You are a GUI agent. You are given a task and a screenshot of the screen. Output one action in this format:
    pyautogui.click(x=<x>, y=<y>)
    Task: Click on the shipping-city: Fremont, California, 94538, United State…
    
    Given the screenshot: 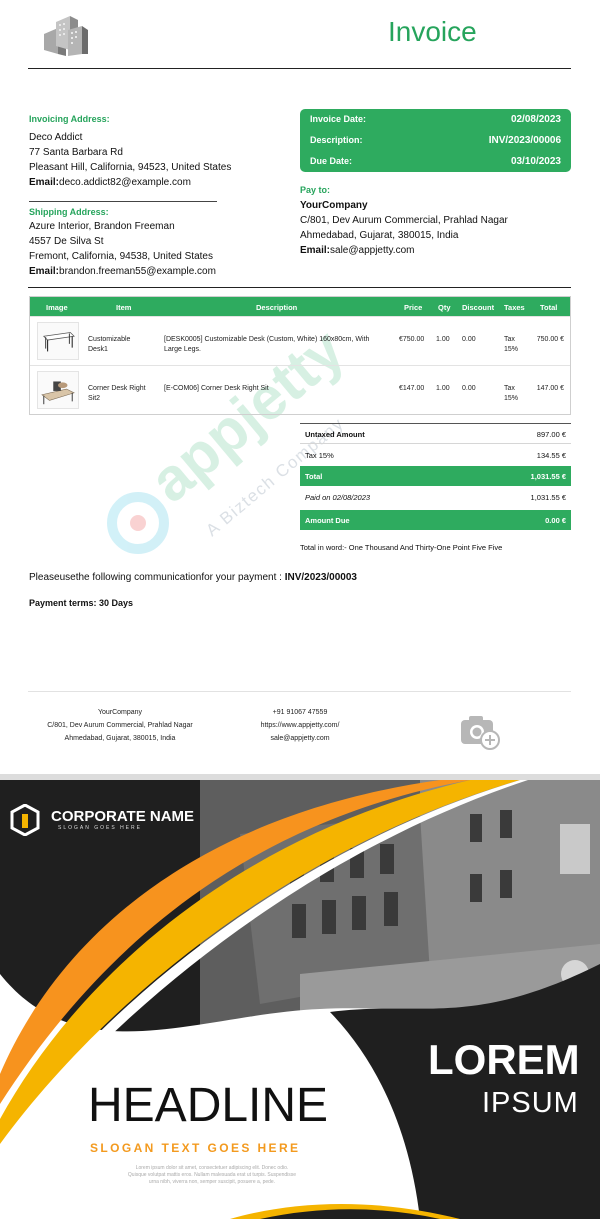 What is the action you would take?
    pyautogui.click(x=121, y=256)
    